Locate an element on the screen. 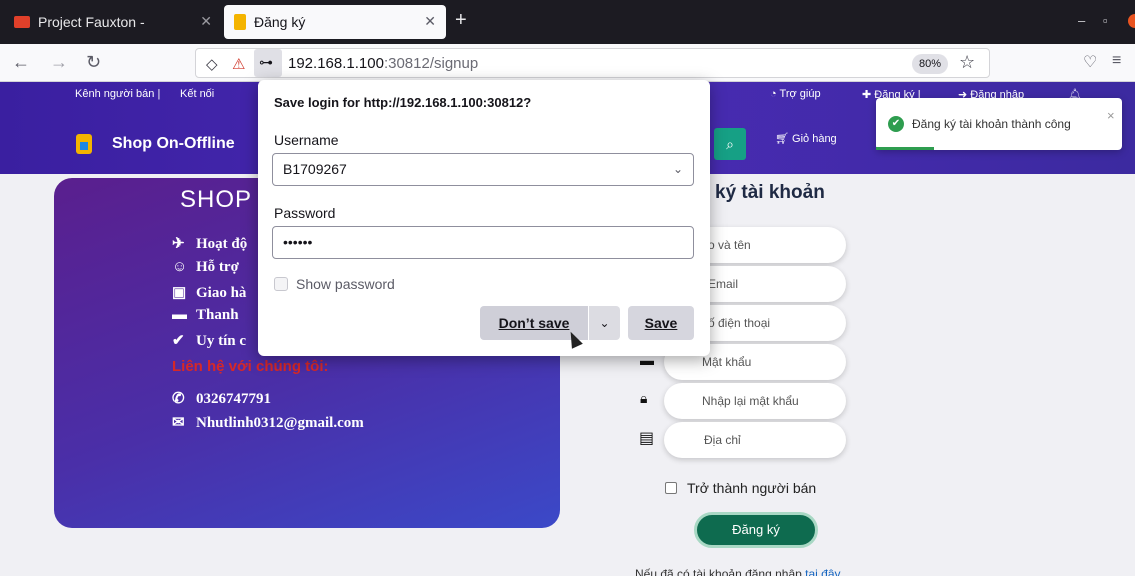 This screenshot has height=576, width=1135. username-label: Username is located at coordinates (306, 140).